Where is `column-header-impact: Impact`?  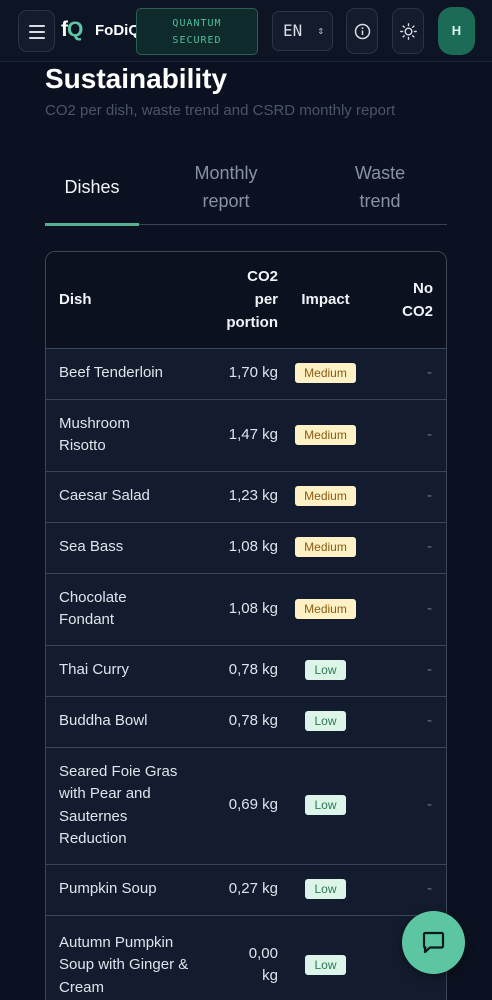 column-header-impact: Impact is located at coordinates (325, 300).